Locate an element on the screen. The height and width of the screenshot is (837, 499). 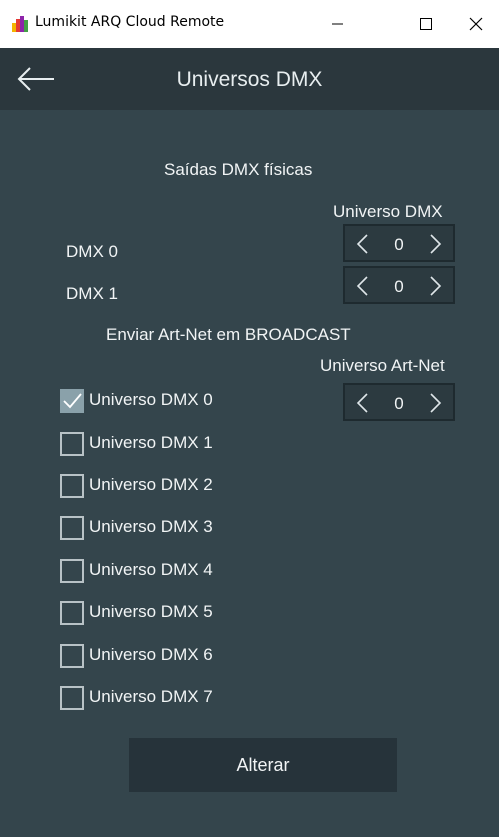
apply-button: Alterar is located at coordinates (263, 765).